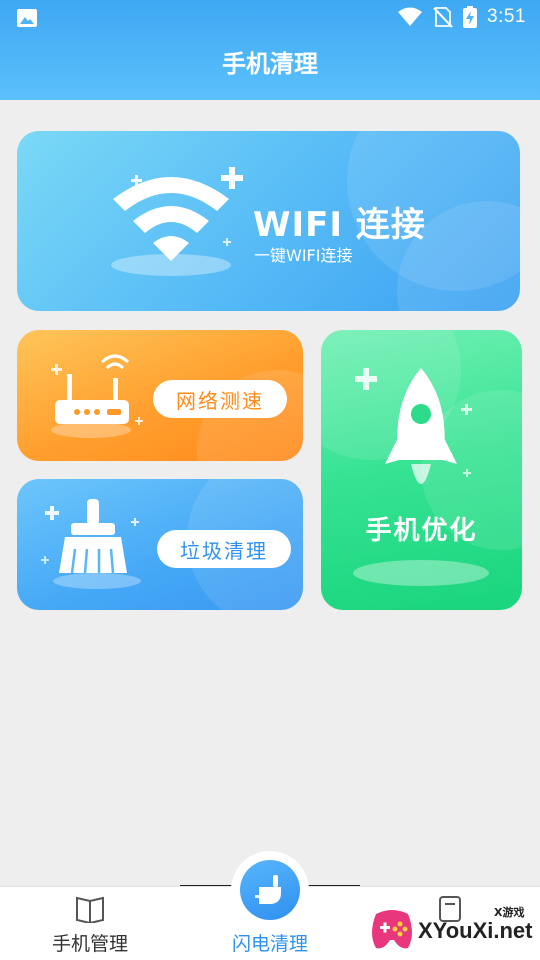 Image resolution: width=540 pixels, height=960 pixels. I want to click on book-icon, so click(90, 909).